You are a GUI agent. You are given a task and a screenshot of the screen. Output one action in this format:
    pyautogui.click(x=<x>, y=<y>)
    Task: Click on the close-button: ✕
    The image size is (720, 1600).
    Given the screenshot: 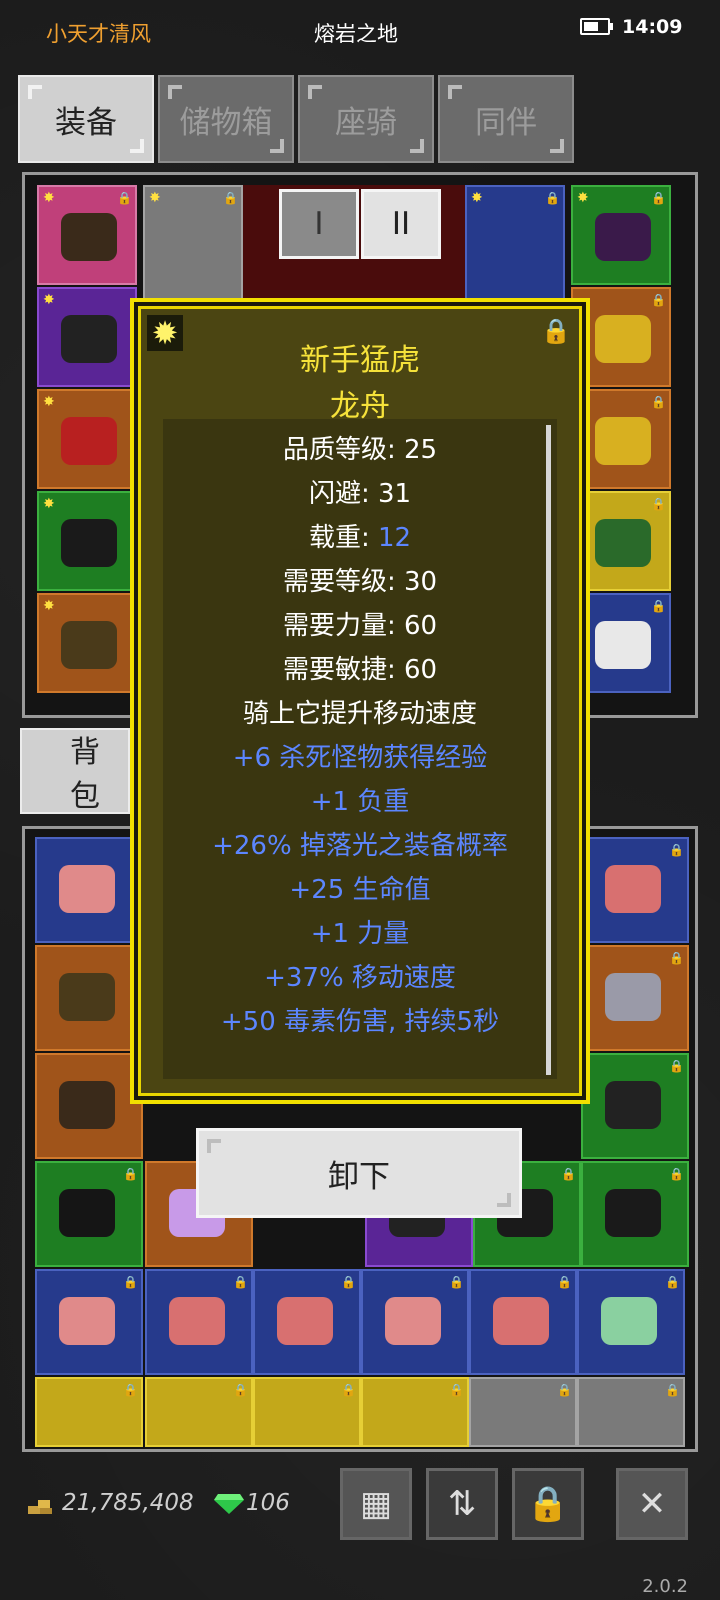 What is the action you would take?
    pyautogui.click(x=652, y=1504)
    